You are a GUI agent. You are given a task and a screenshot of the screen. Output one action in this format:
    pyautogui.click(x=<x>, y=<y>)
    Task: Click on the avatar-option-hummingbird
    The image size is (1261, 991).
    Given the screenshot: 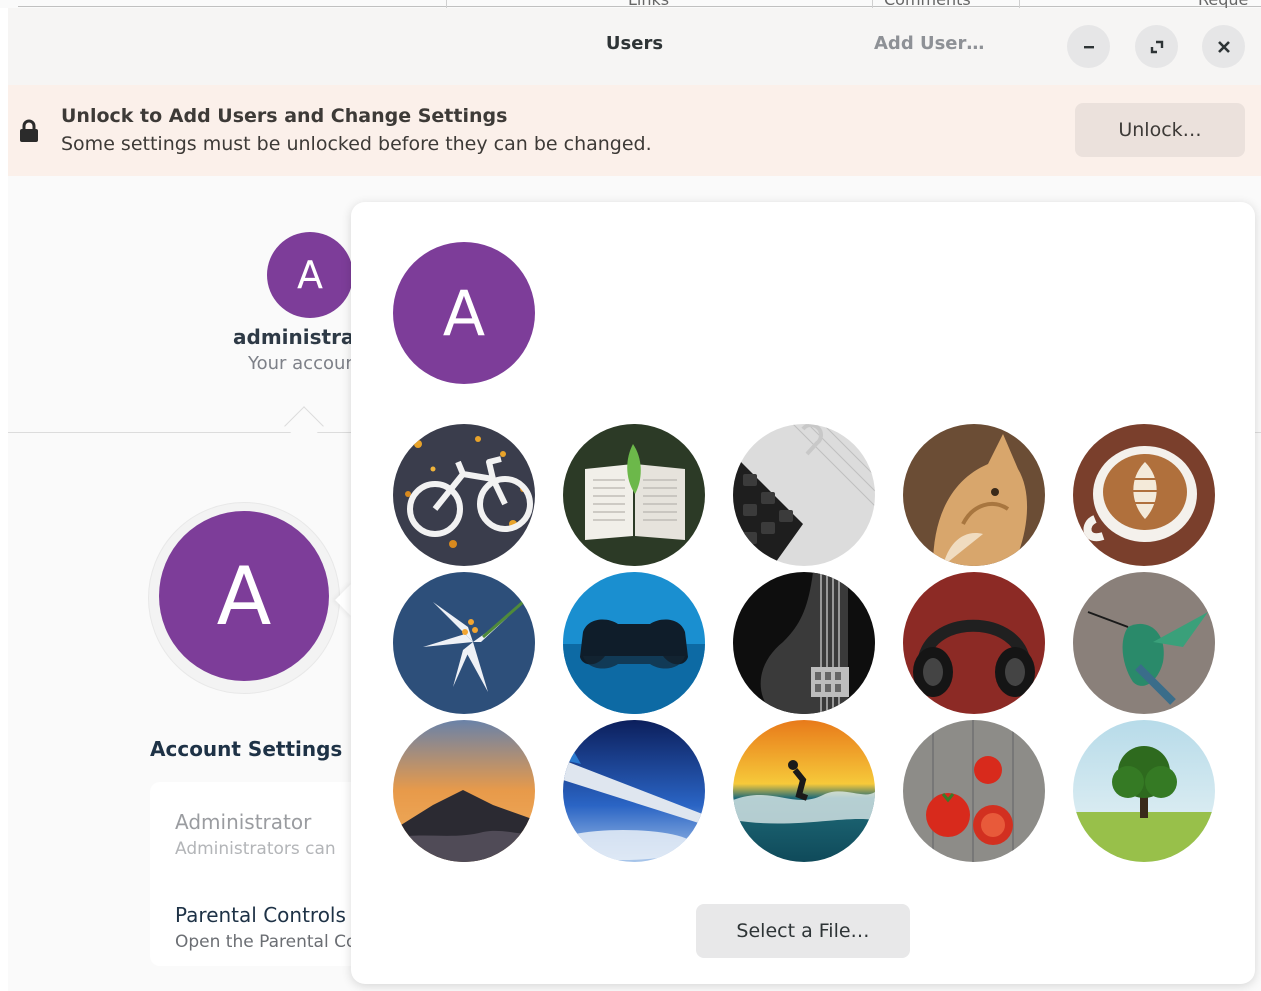 What is the action you would take?
    pyautogui.click(x=1144, y=643)
    